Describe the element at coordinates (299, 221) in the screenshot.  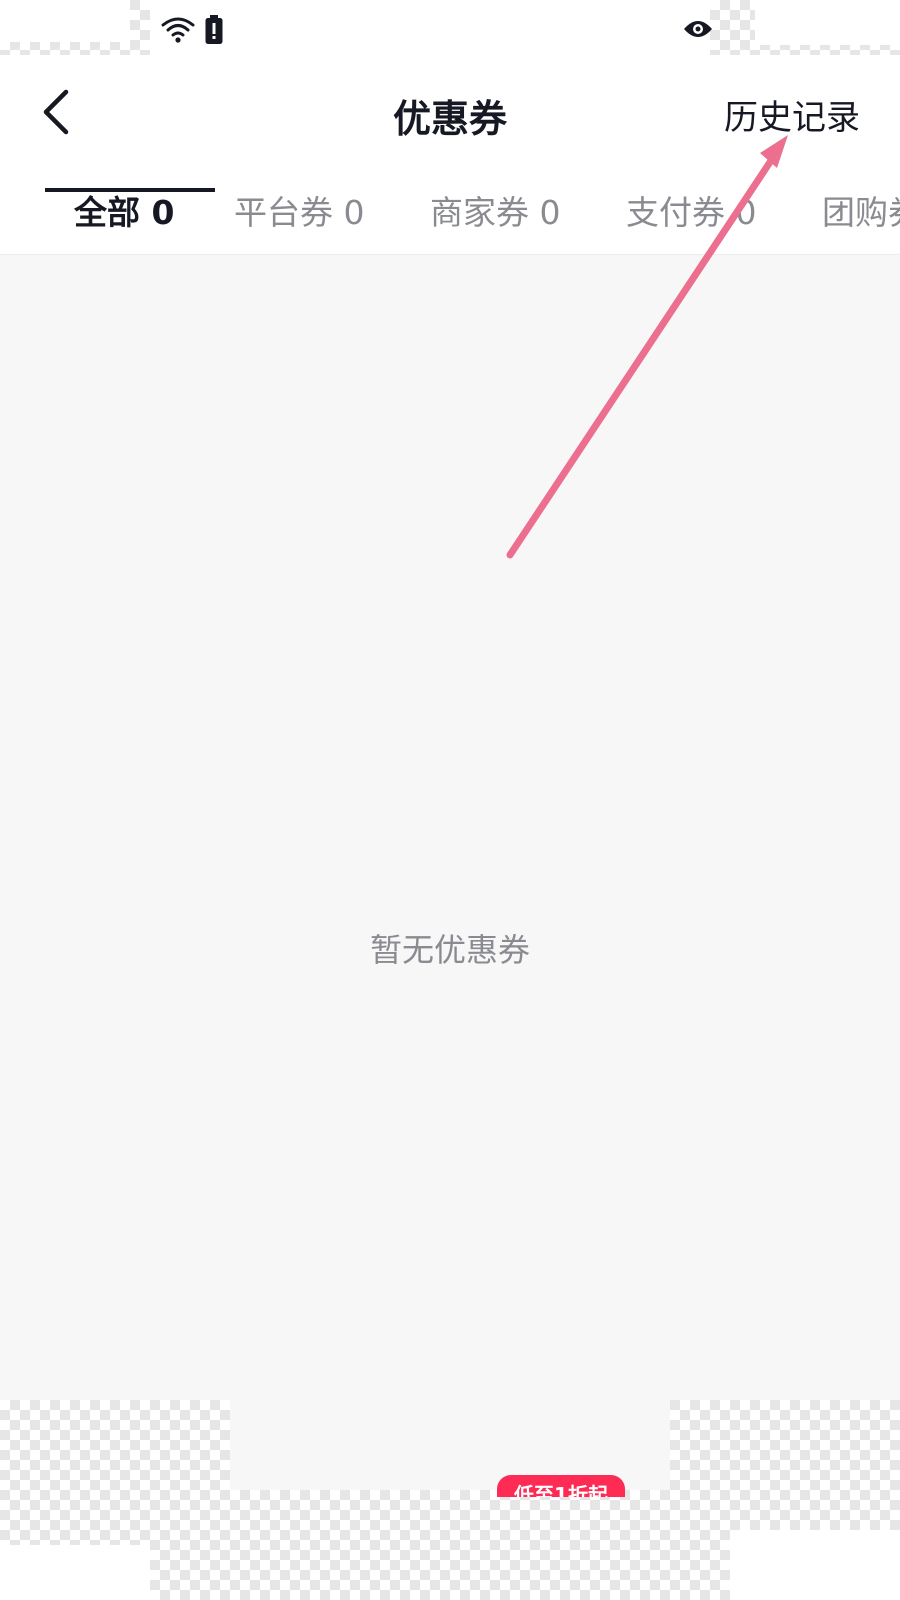
I see `tab-platform-coupons: 平台券 0` at that location.